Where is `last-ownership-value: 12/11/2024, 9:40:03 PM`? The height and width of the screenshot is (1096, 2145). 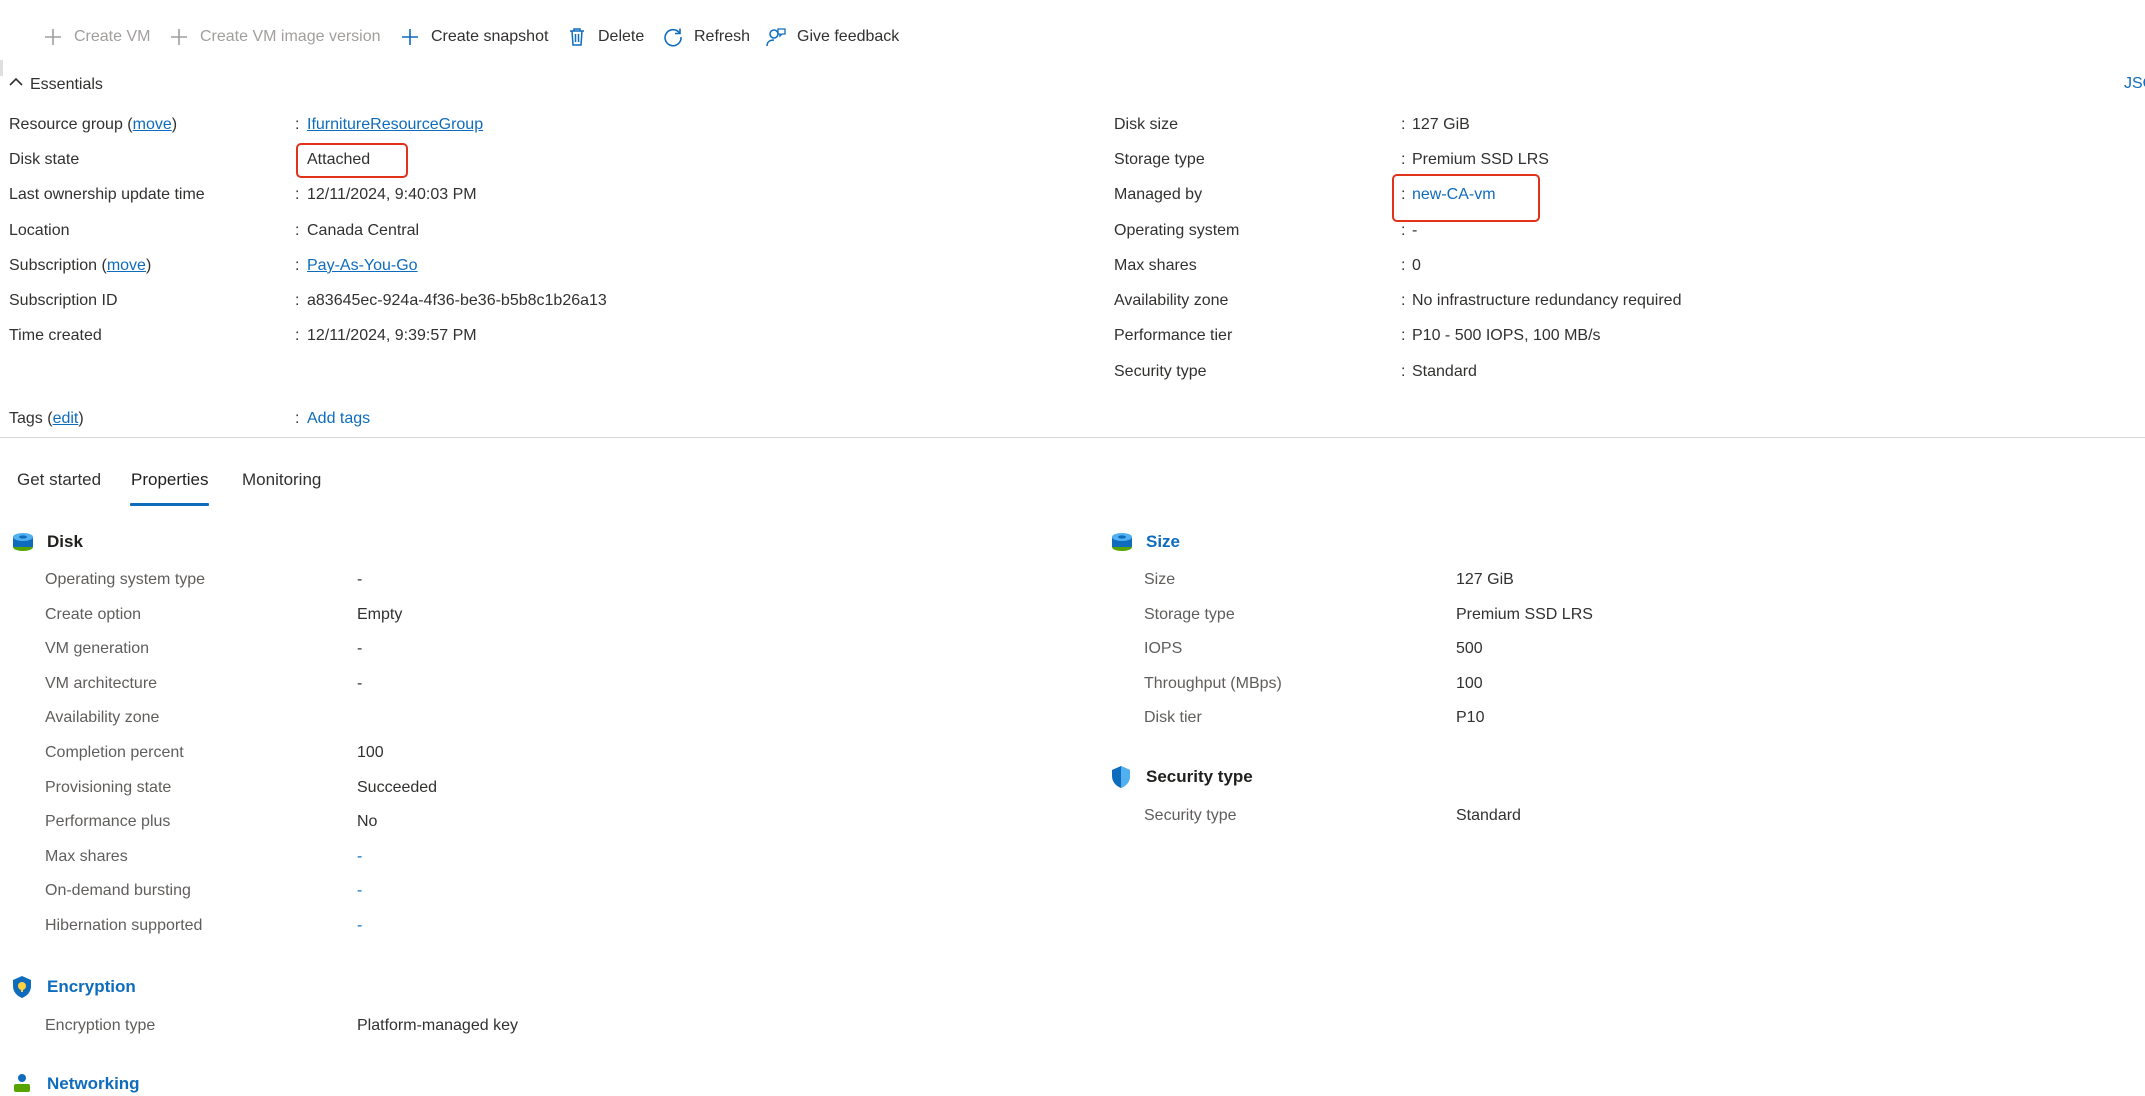
last-ownership-value: 12/11/2024, 9:40:03 PM is located at coordinates (392, 194).